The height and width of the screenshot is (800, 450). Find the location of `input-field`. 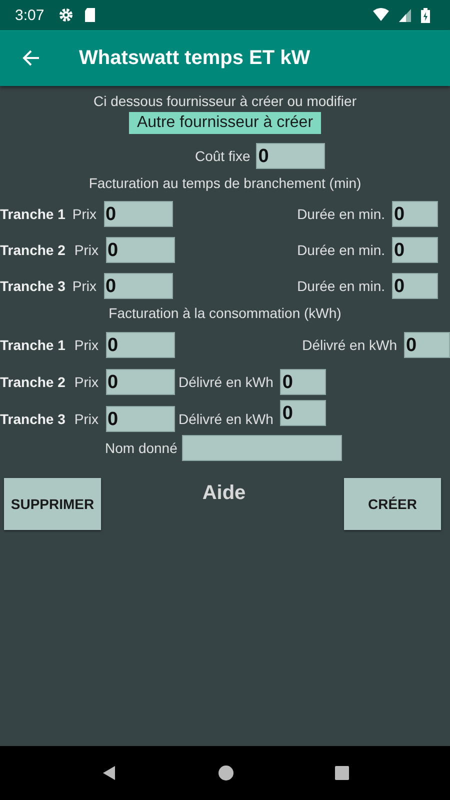

input-field is located at coordinates (262, 448).